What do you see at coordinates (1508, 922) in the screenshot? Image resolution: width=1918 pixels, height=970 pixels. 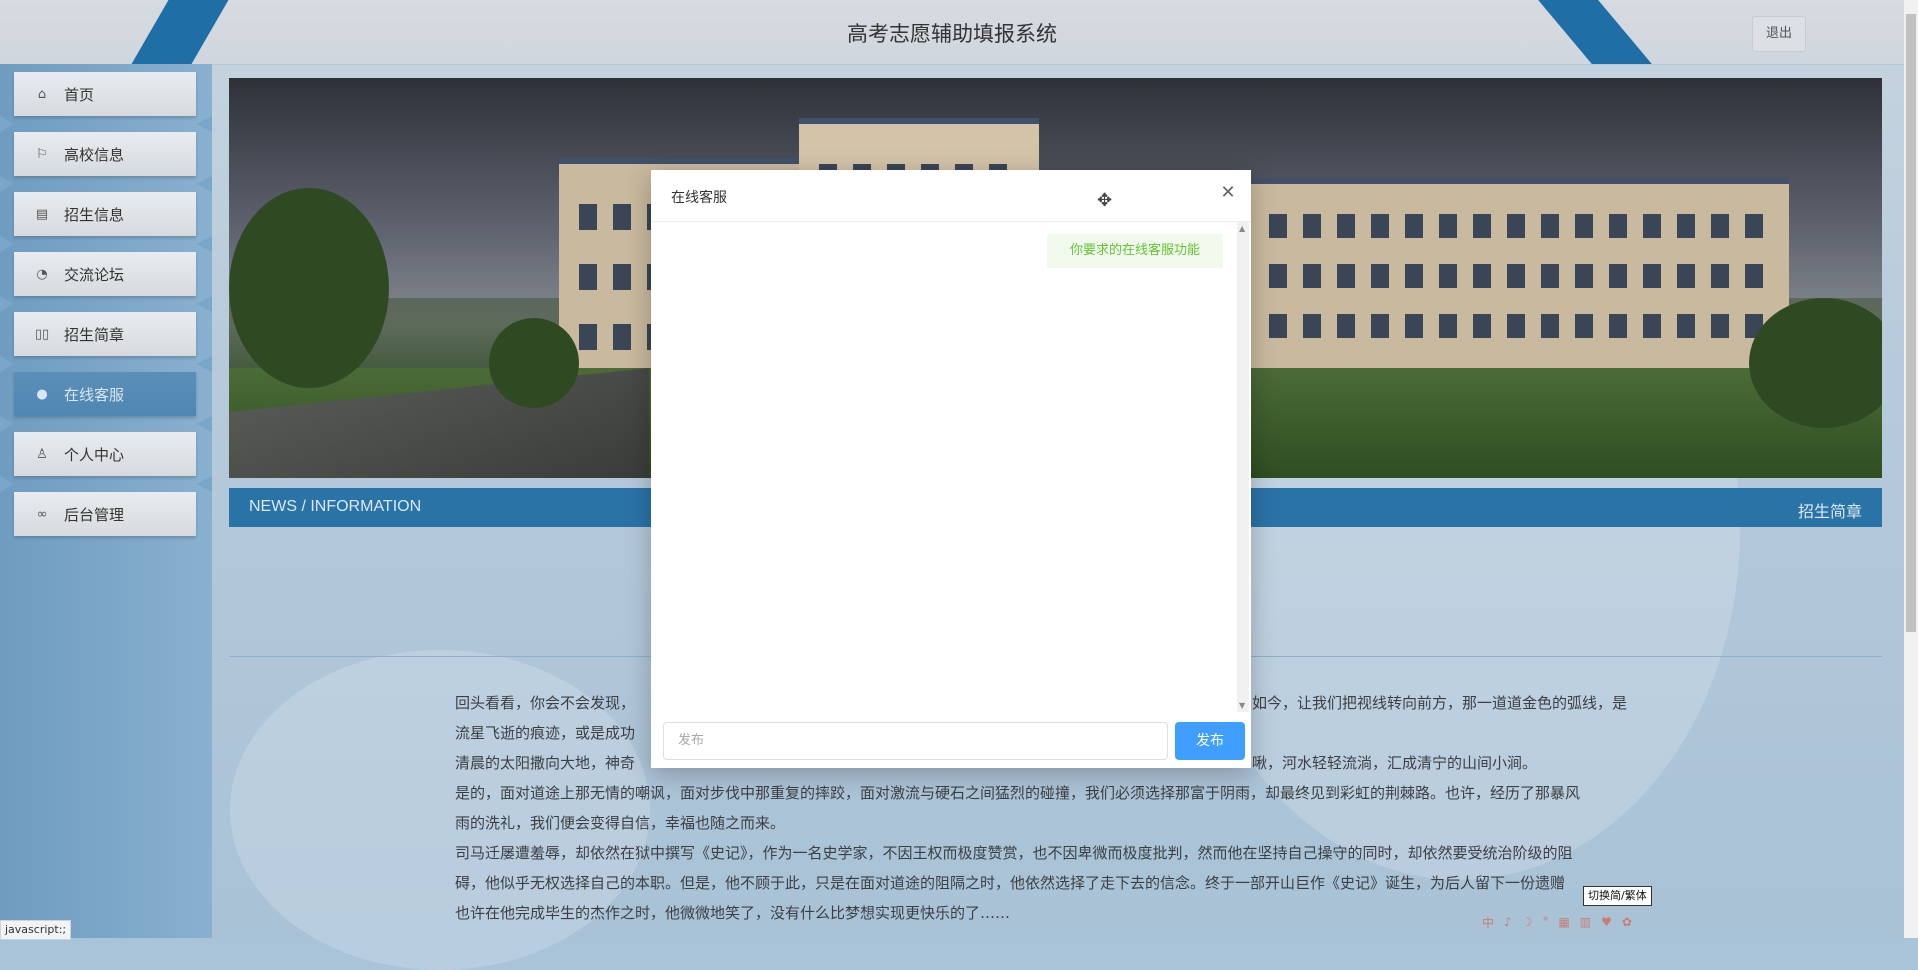 I see `ime-music-icon: ♪` at bounding box center [1508, 922].